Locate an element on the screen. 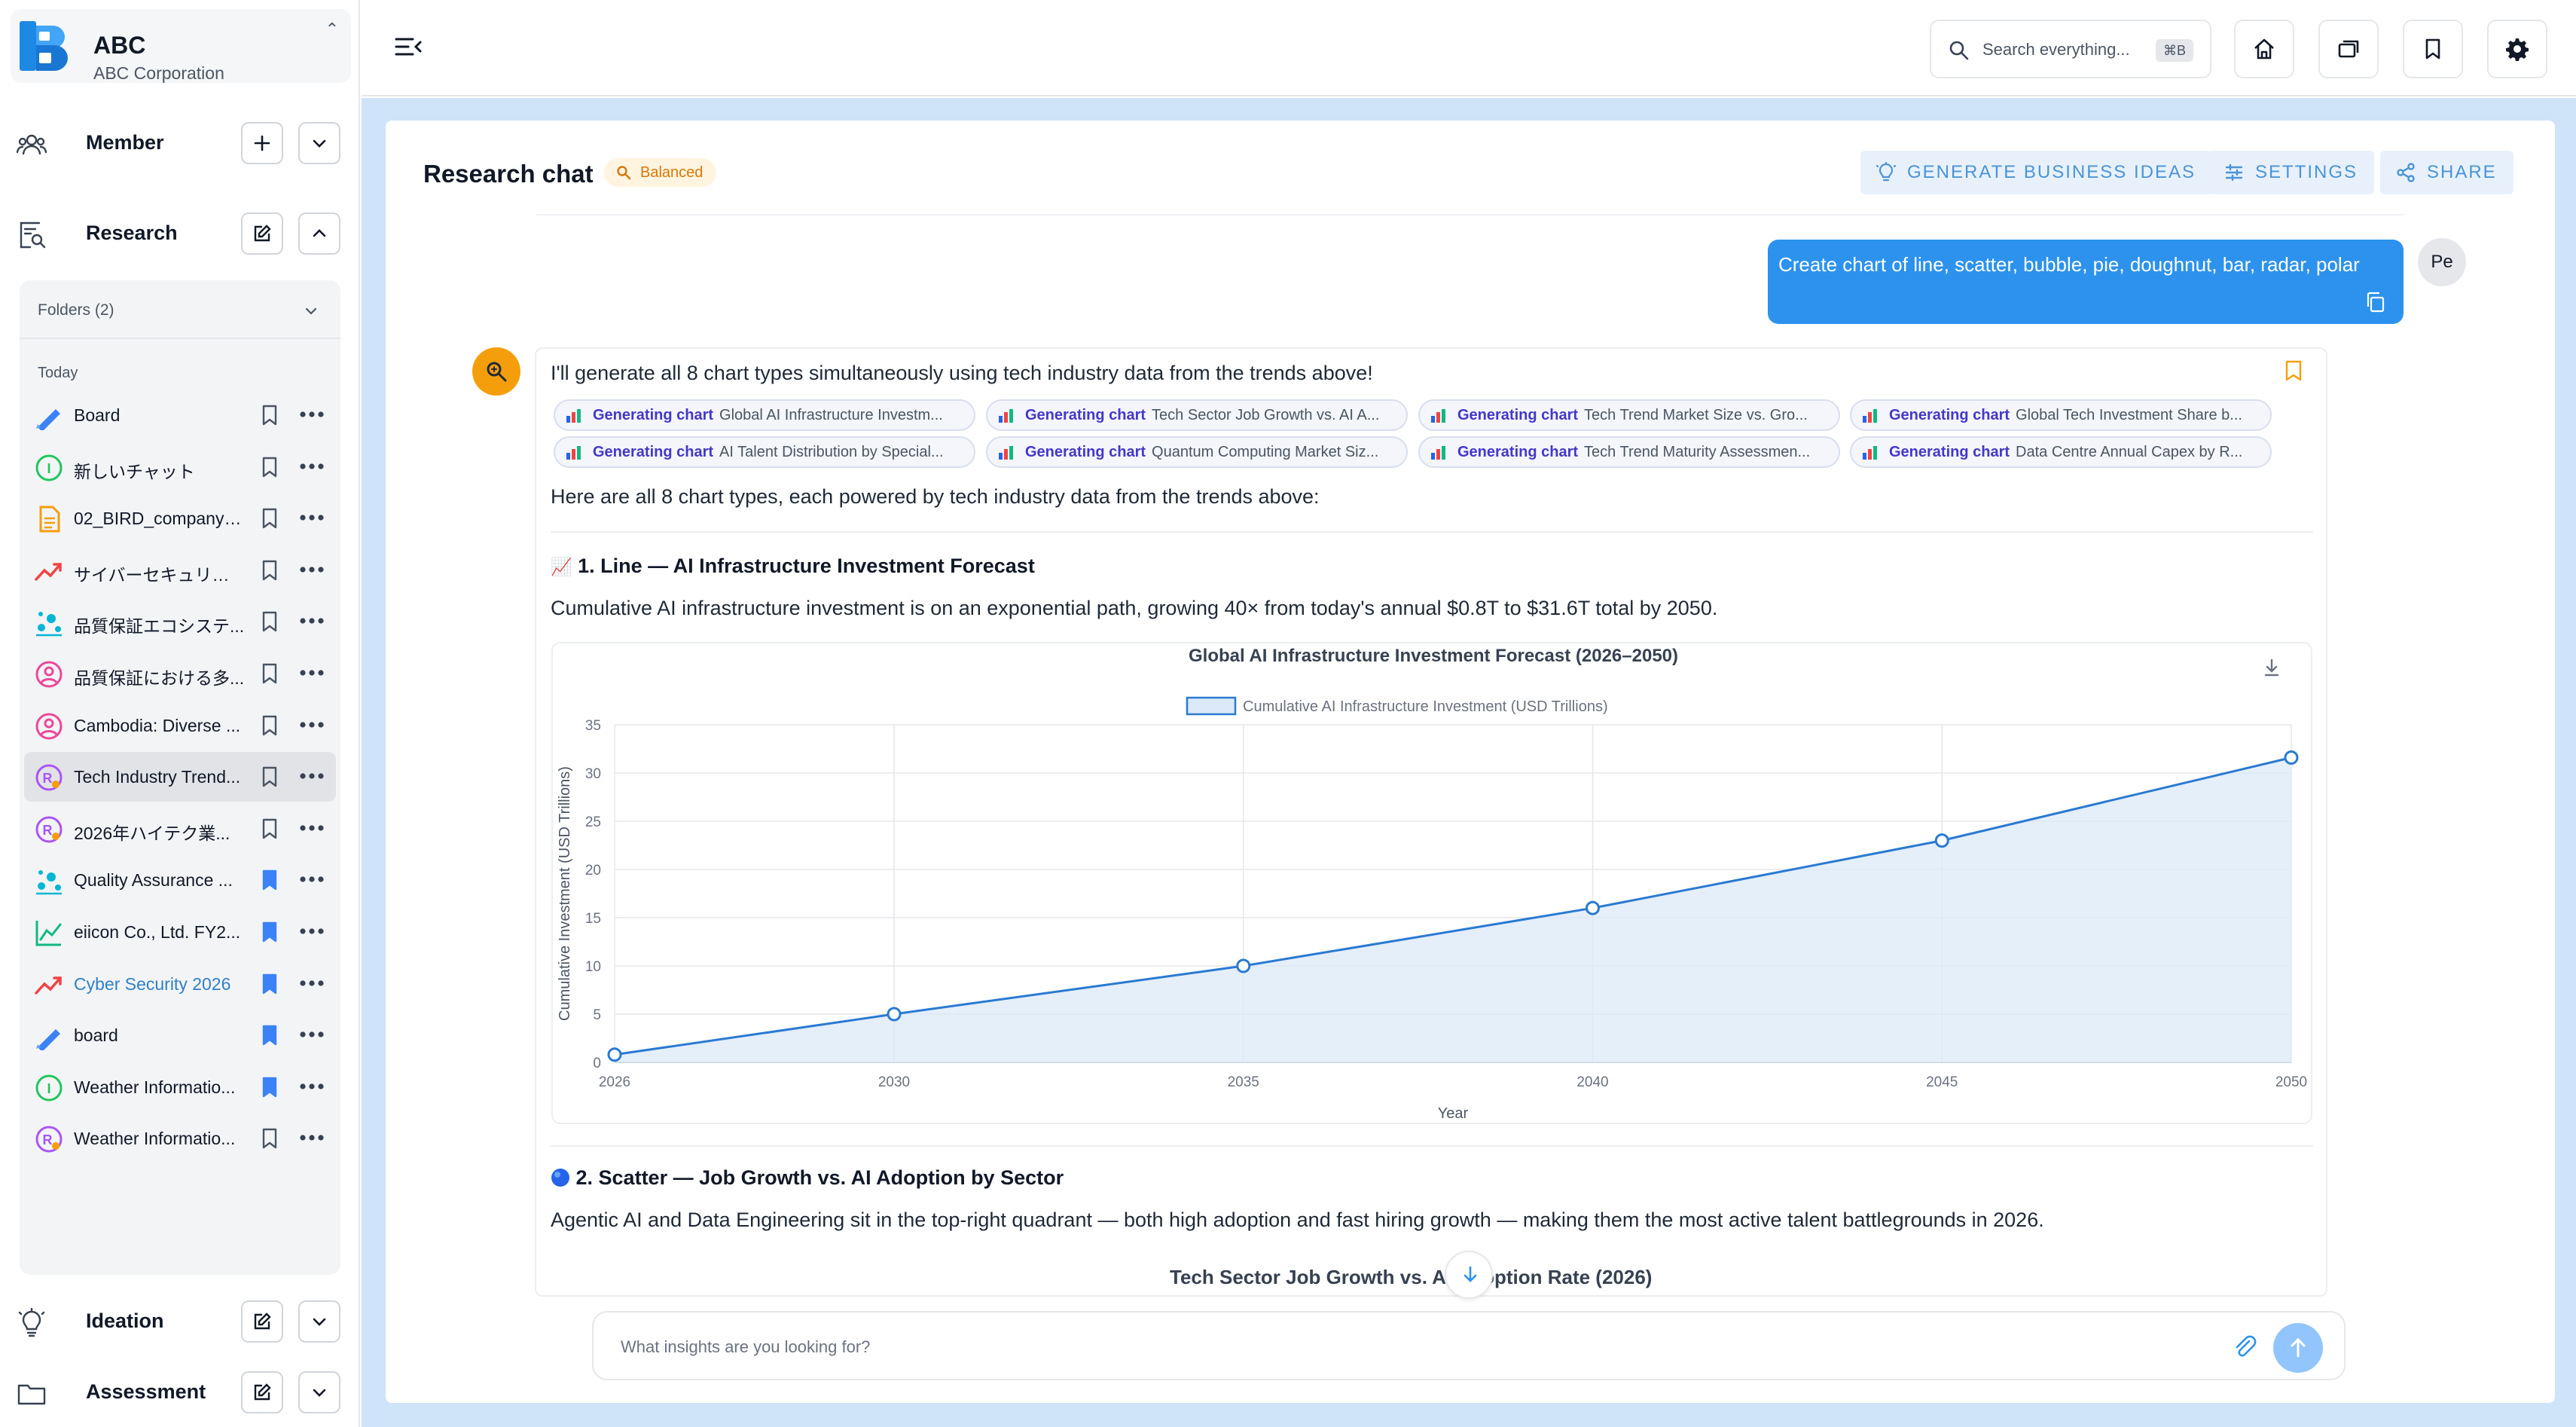 This screenshot has height=1427, width=2576. sidebar-section-assessment: Assessment is located at coordinates (180, 1392).